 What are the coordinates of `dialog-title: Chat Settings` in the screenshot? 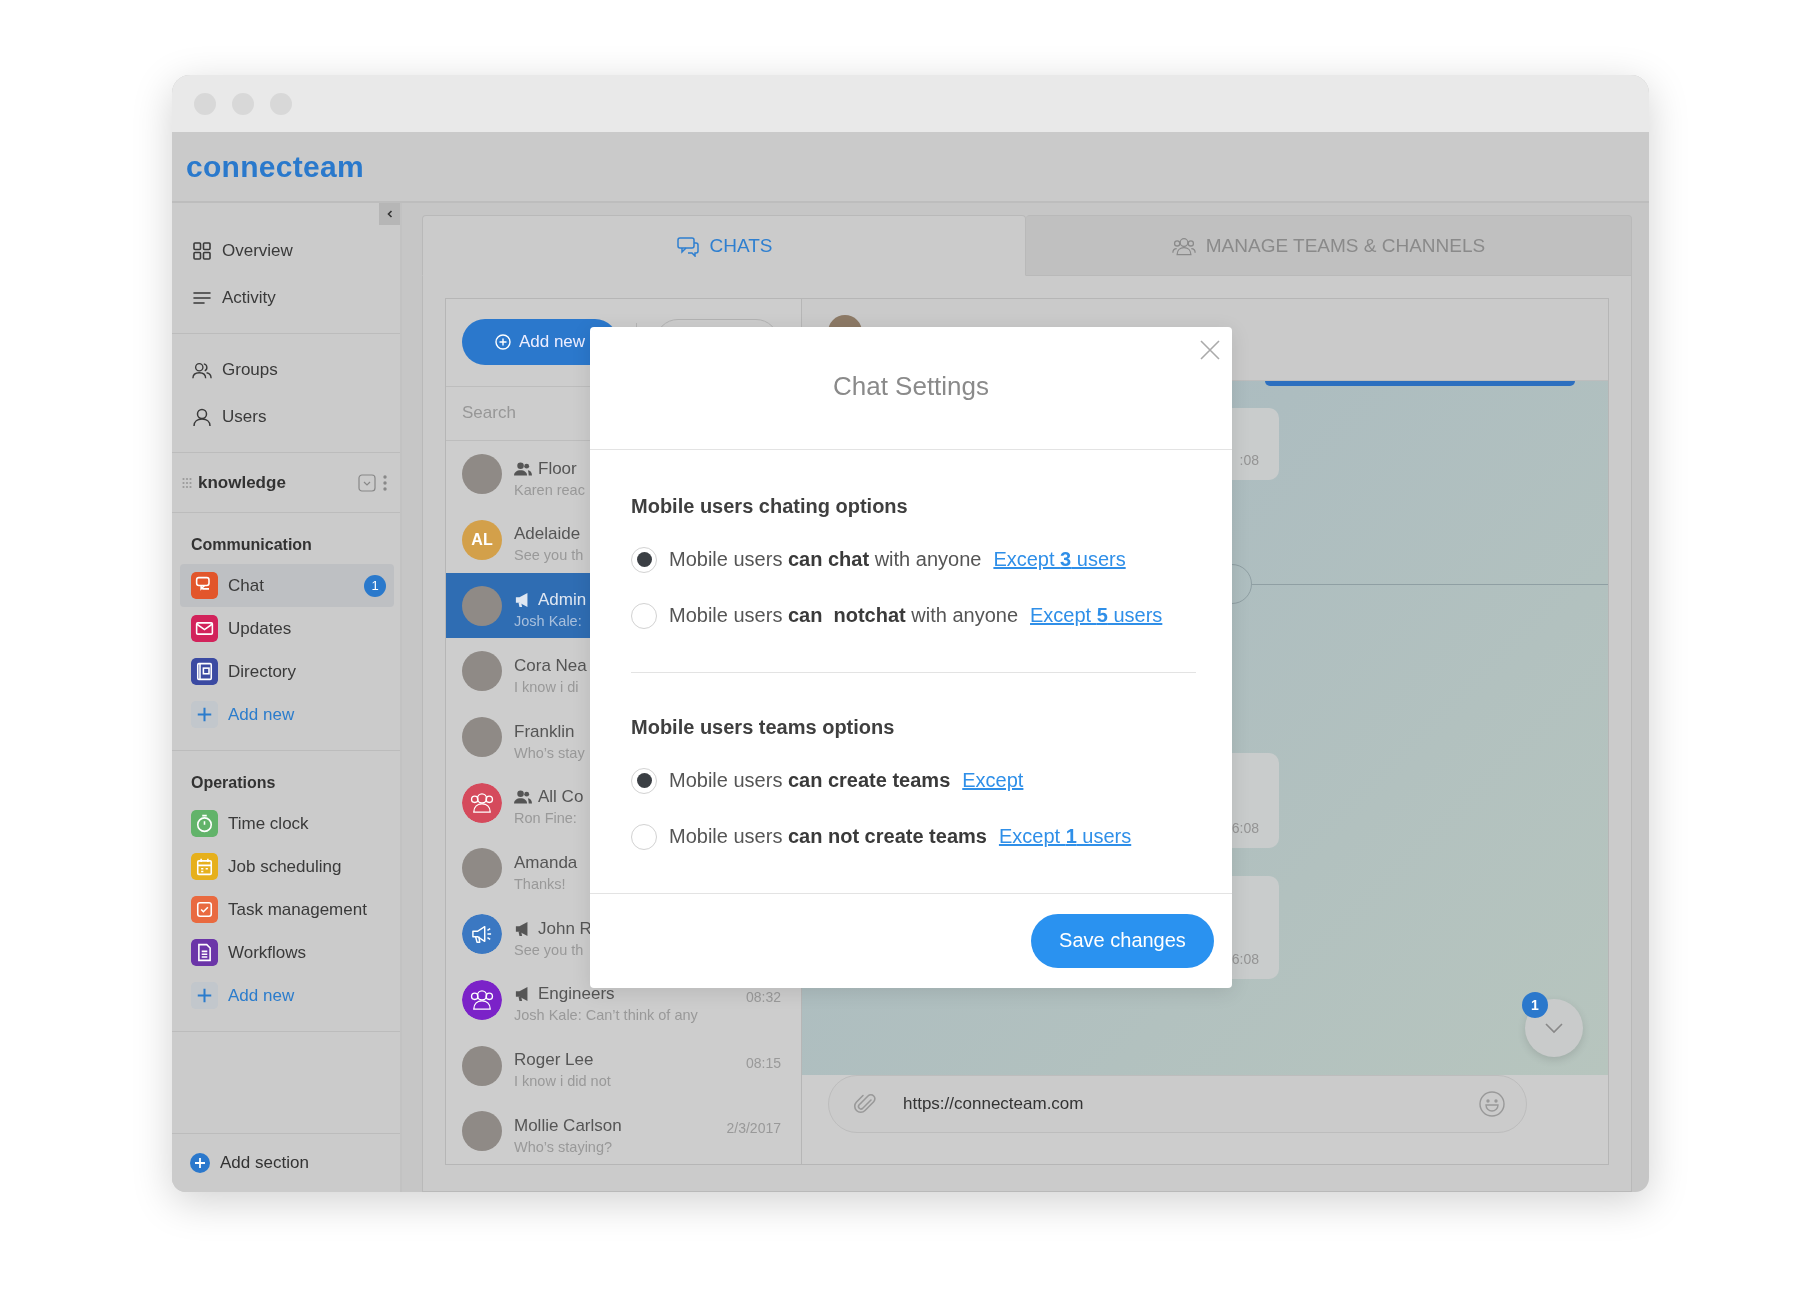 It's located at (911, 387).